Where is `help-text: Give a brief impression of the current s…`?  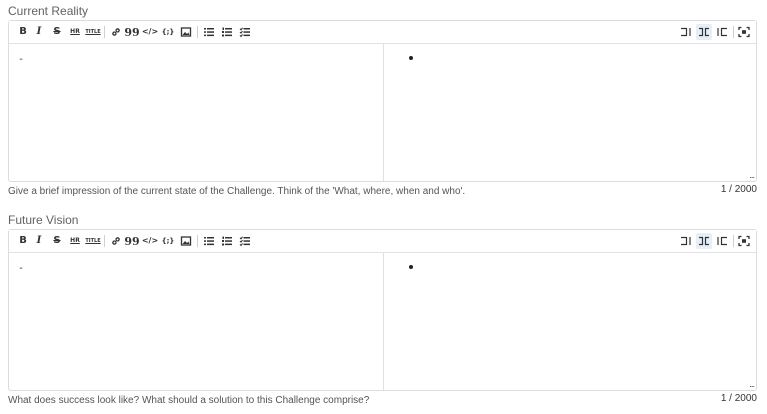
help-text: Give a brief impression of the current s… is located at coordinates (237, 191).